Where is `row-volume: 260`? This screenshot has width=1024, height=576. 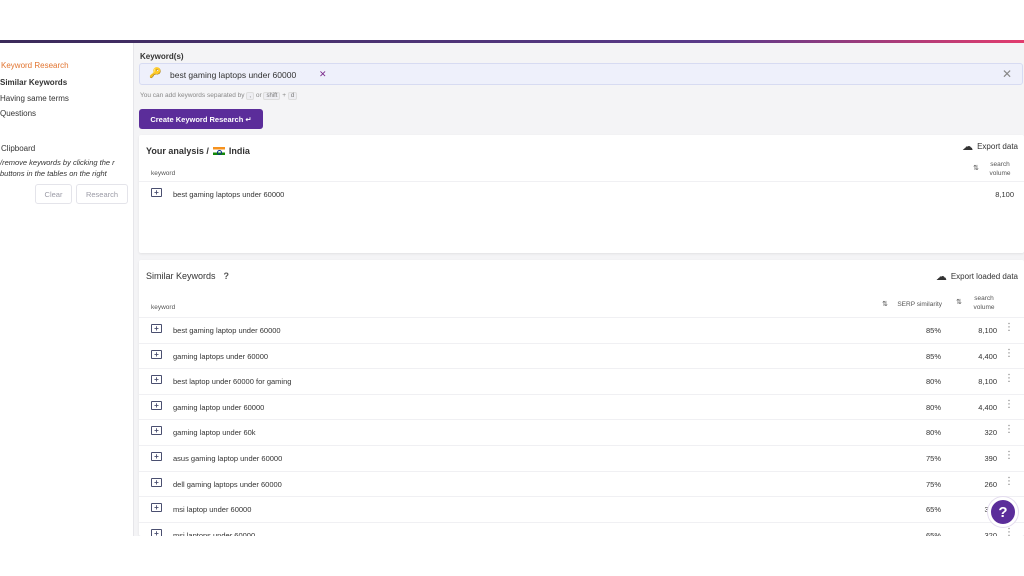 row-volume: 260 is located at coordinates (990, 484).